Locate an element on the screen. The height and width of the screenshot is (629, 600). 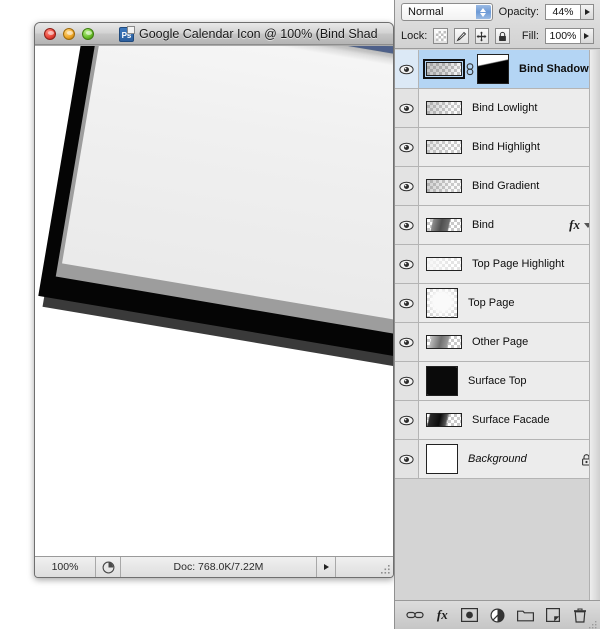
preview-proxy-icon is located at coordinates (108, 567).